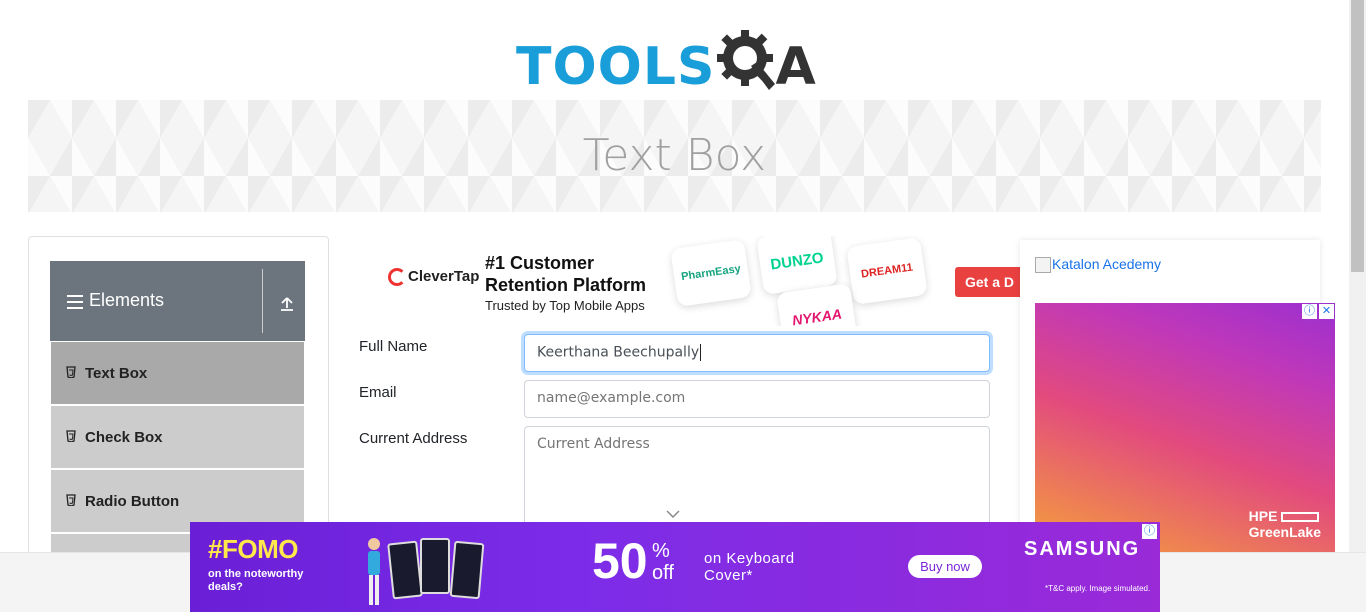  What do you see at coordinates (378, 392) in the screenshot?
I see `email-label: Email` at bounding box center [378, 392].